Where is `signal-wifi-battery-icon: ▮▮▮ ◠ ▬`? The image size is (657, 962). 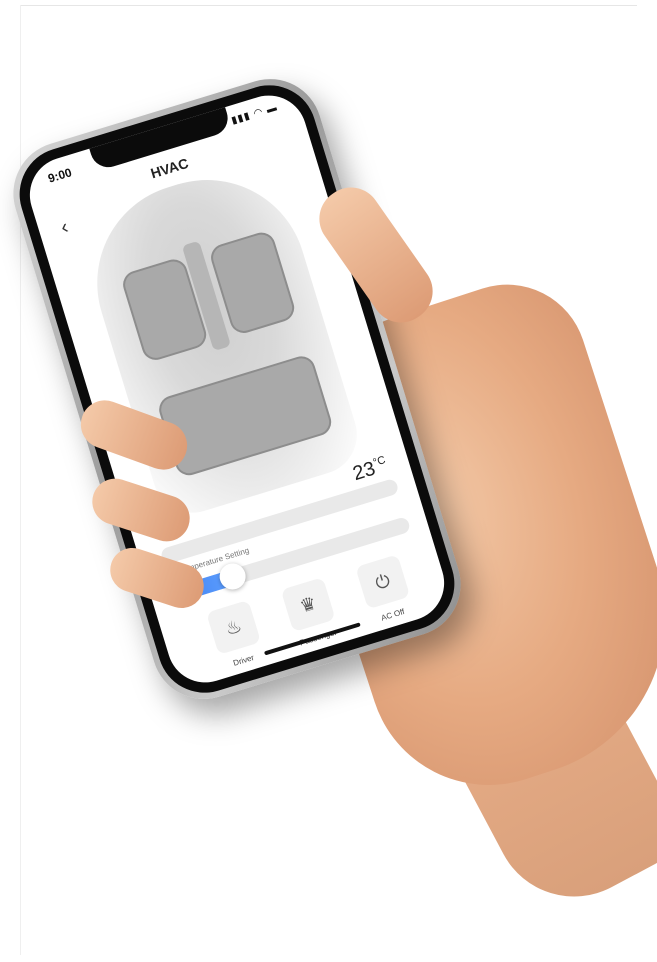 signal-wifi-battery-icon: ▮▮▮ ◠ ▬ is located at coordinates (255, 114).